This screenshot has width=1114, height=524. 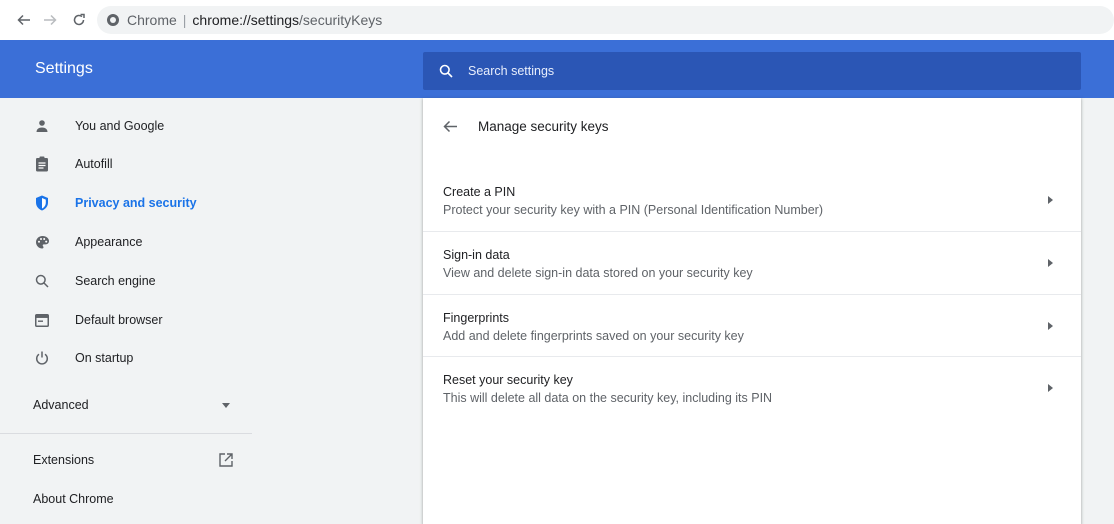 I want to click on row-title: Fingerprints, so click(x=476, y=318).